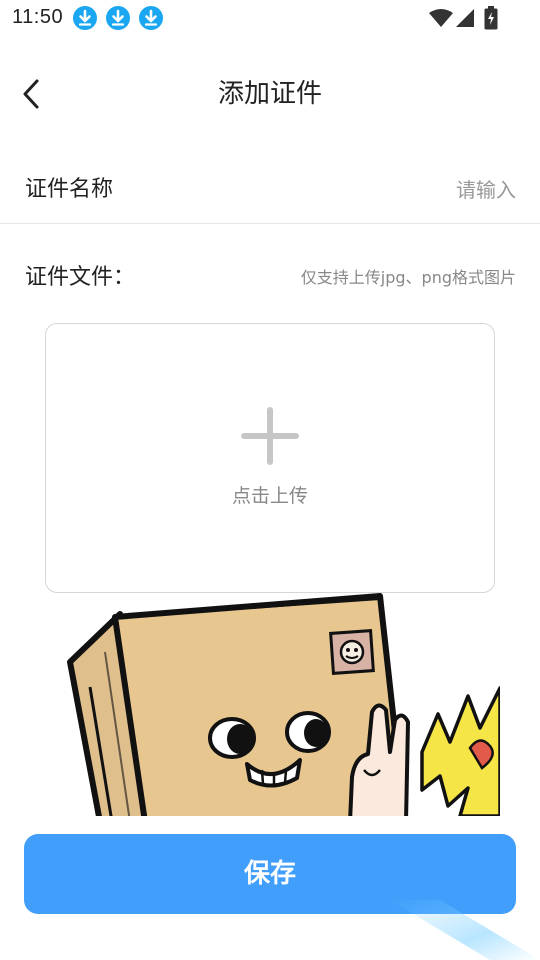 The image size is (540, 960). Describe the element at coordinates (270, 436) in the screenshot. I see `plus-icon` at that location.